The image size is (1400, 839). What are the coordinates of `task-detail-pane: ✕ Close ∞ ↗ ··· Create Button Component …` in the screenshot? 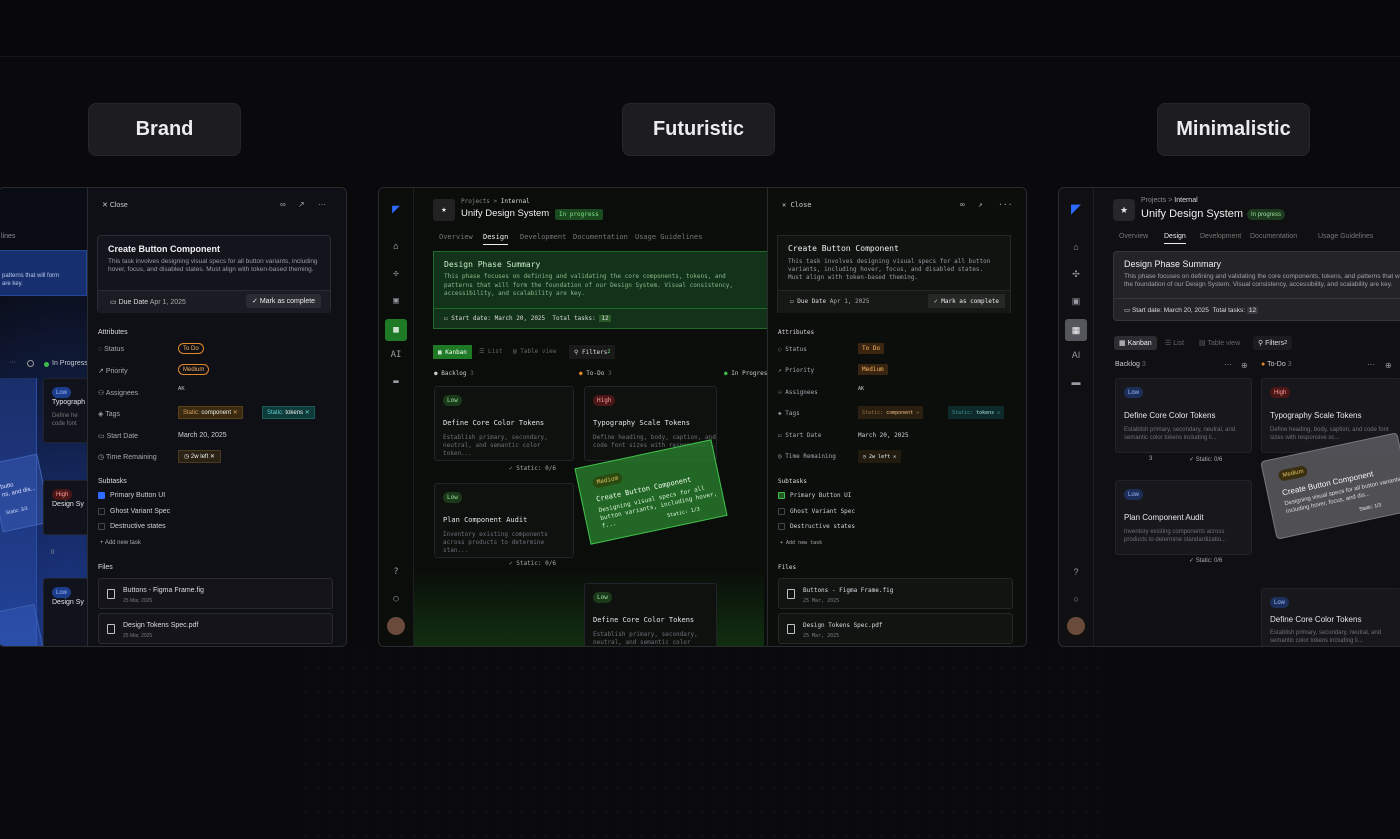 It's located at (896, 417).